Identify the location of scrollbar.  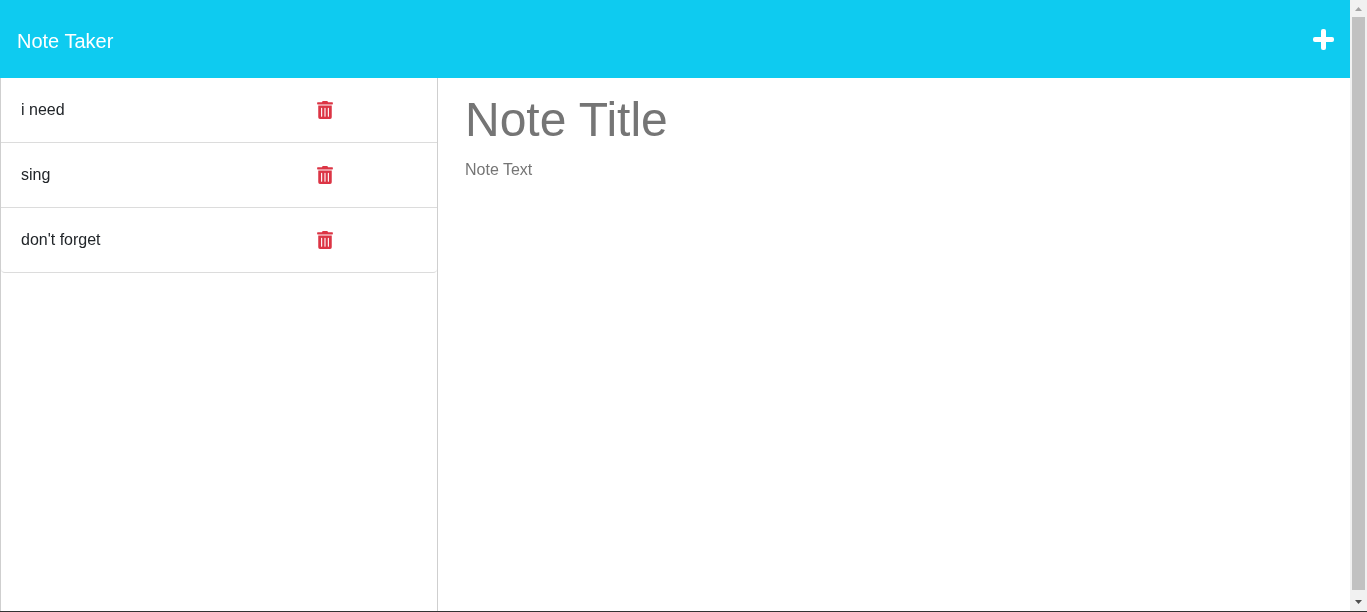
(1358, 305).